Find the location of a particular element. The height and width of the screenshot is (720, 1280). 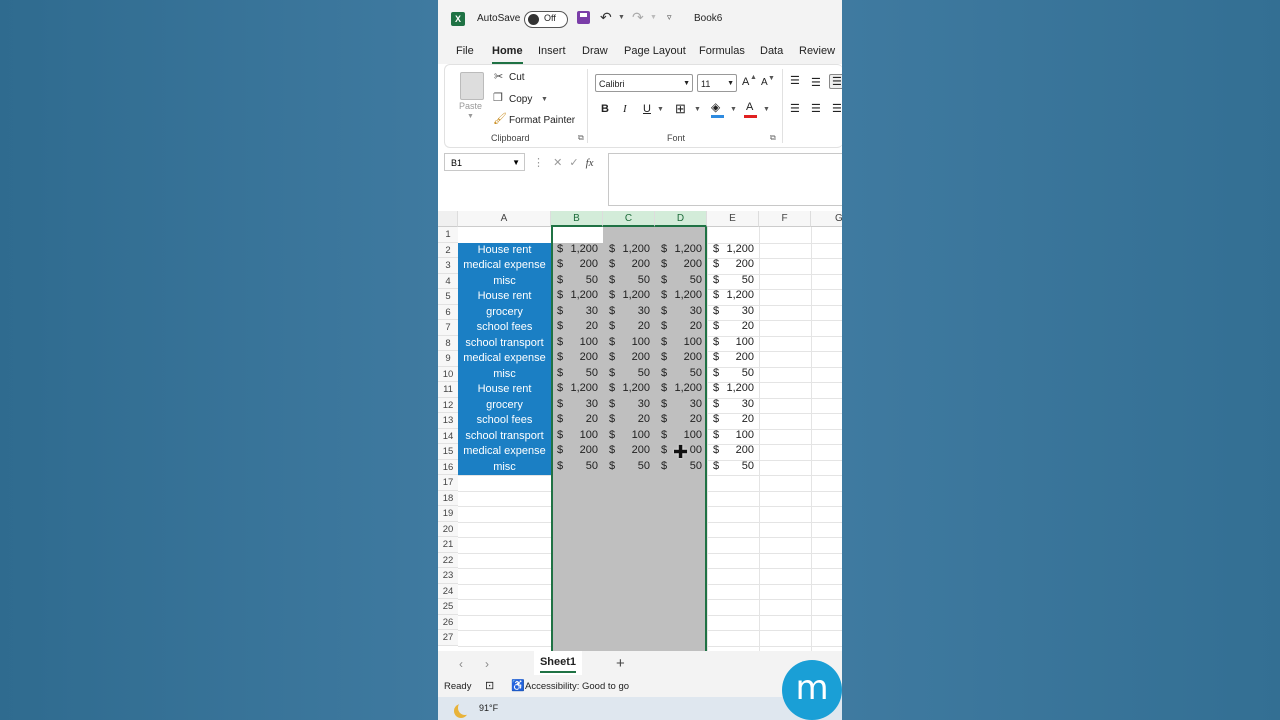

row-header: 21 is located at coordinates (448, 545).